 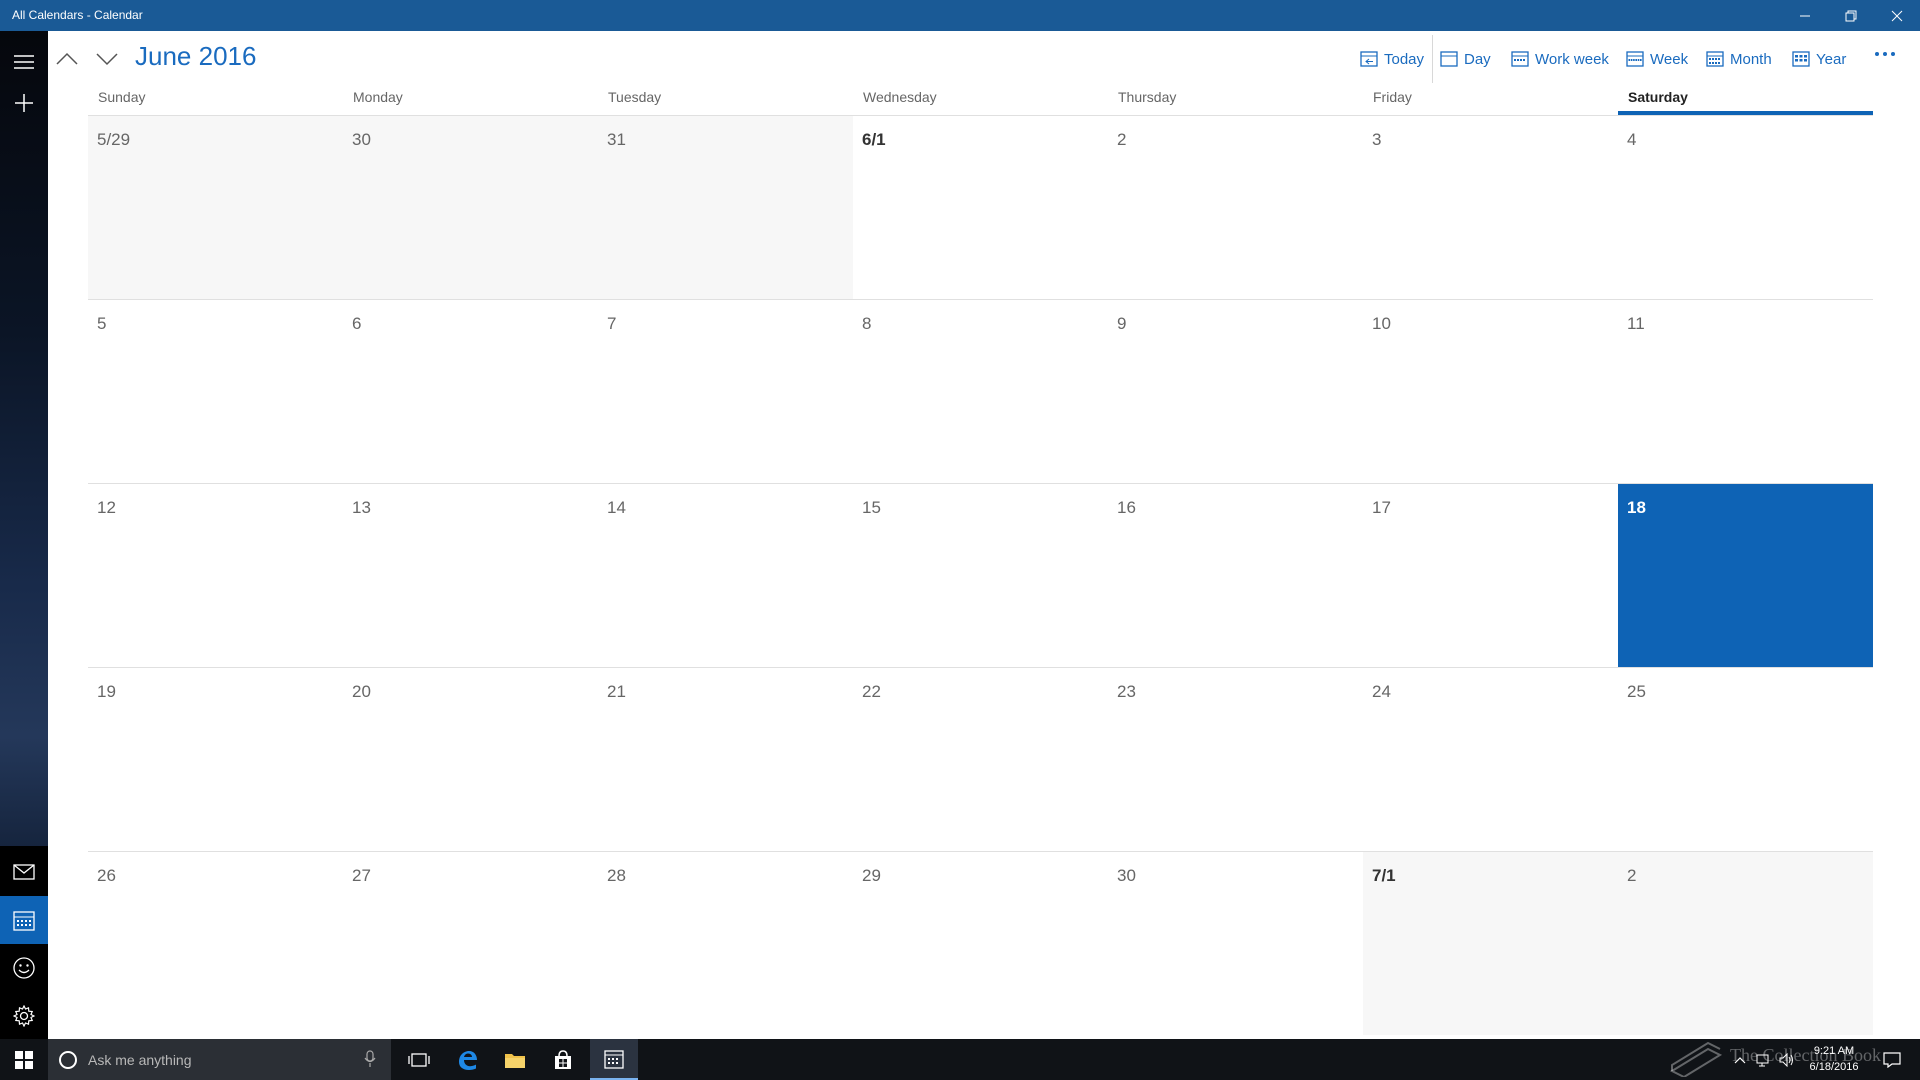 I want to click on day-number: 23, so click(x=1126, y=691).